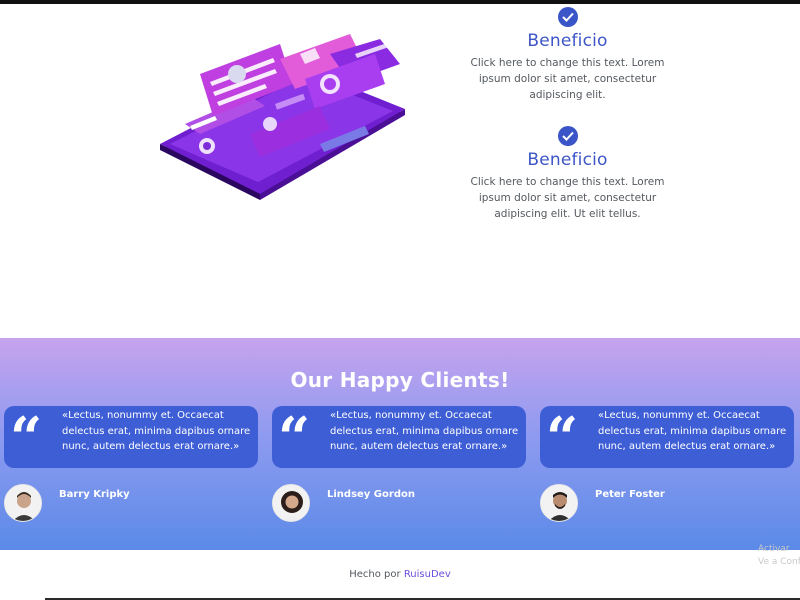  What do you see at coordinates (375, 574) in the screenshot?
I see `footer-prefix: Hecho por` at bounding box center [375, 574].